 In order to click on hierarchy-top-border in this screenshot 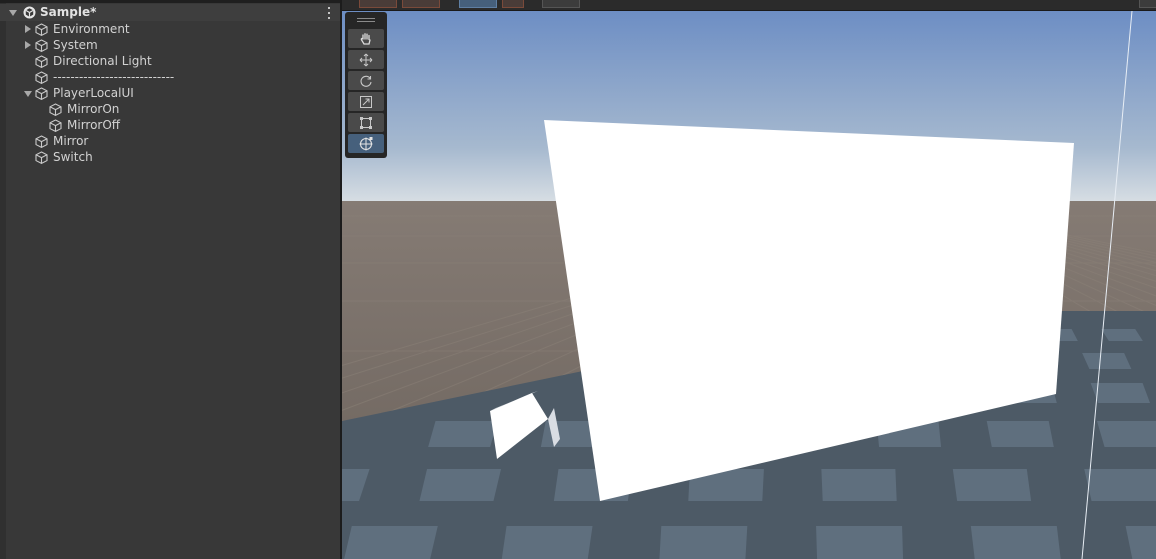, I will do `click(170, 1)`.